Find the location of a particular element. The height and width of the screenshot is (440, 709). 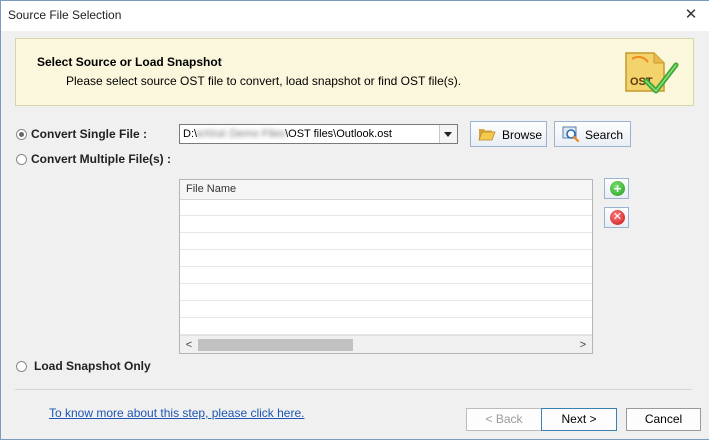

folder-open-icon is located at coordinates (487, 135).